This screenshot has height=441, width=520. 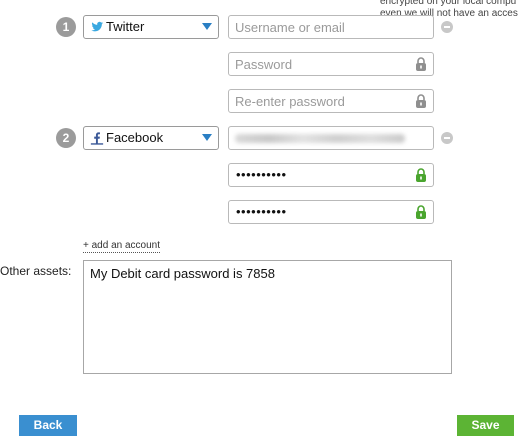 I want to click on reenter-password-field: ••••••••••, so click(x=331, y=212).